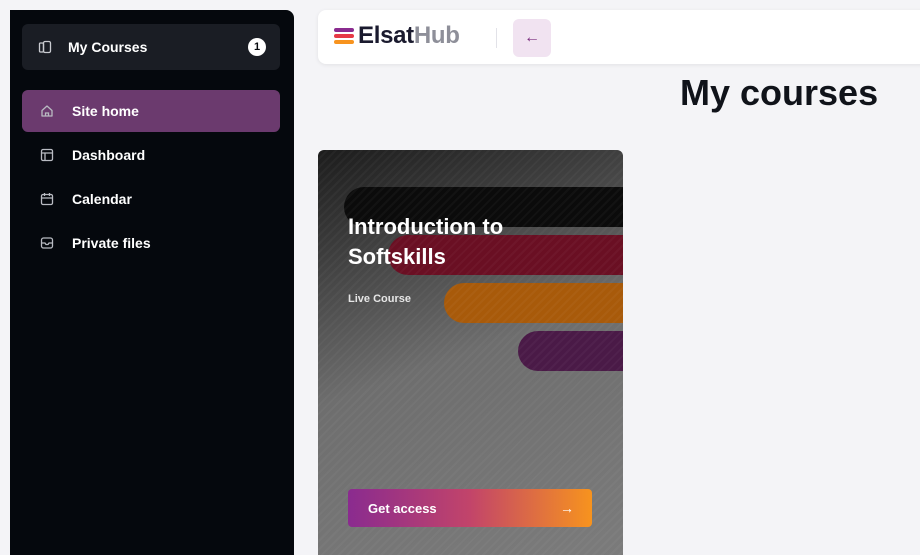  Describe the element at coordinates (379, 299) in the screenshot. I see `course-type-label: Live Course` at that location.